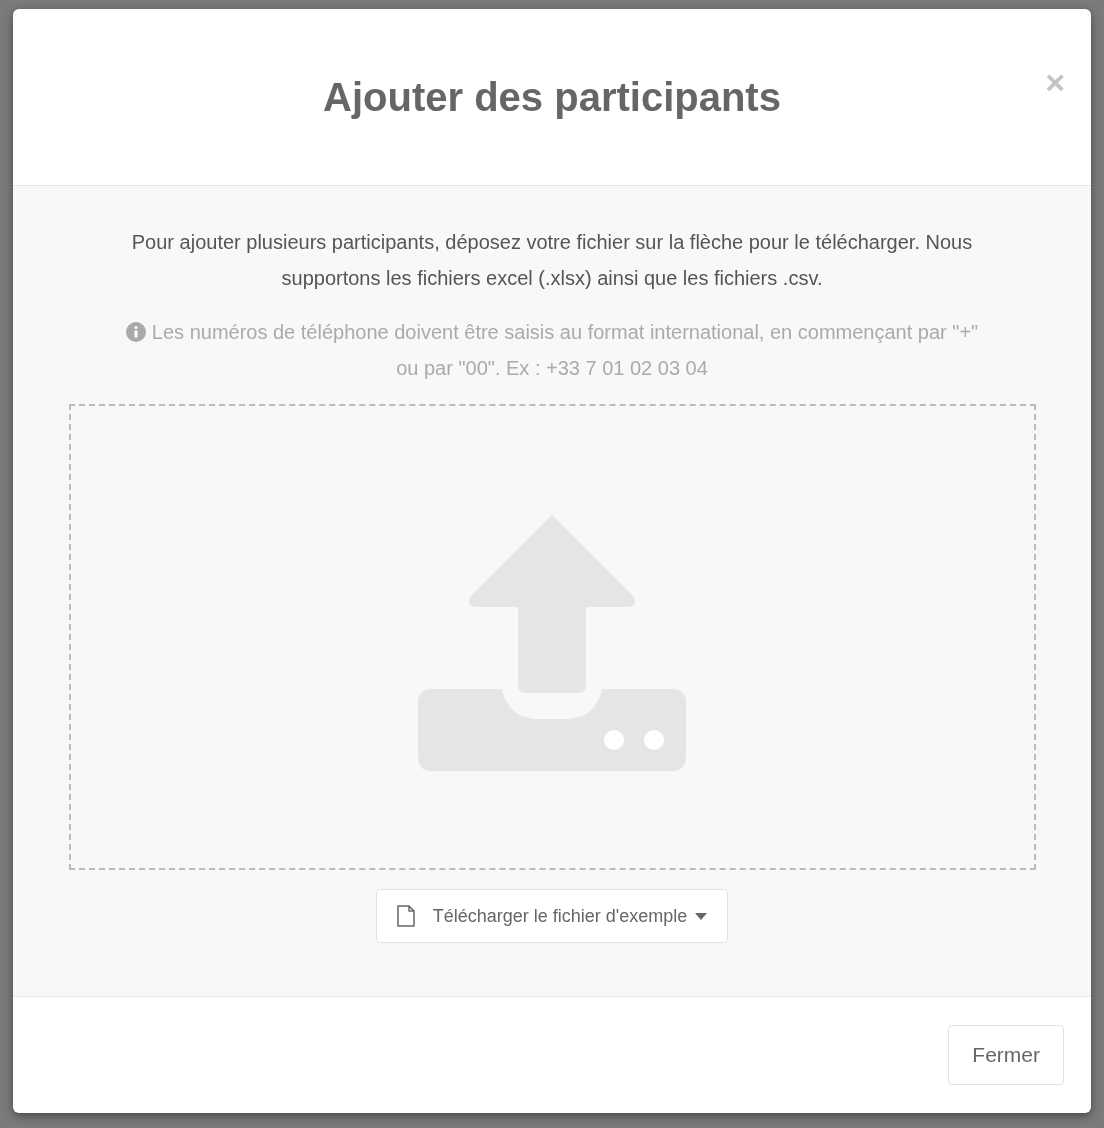 This screenshot has height=1128, width=1104. Describe the element at coordinates (552, 260) in the screenshot. I see `instructions-text: Pour ajouter plusieurs participants, déposez votre fichier sur la flèche pour le télécharger. Nous supportons les fichiers excel (.xlsx) ainsi que les fichiers .csv.` at that location.